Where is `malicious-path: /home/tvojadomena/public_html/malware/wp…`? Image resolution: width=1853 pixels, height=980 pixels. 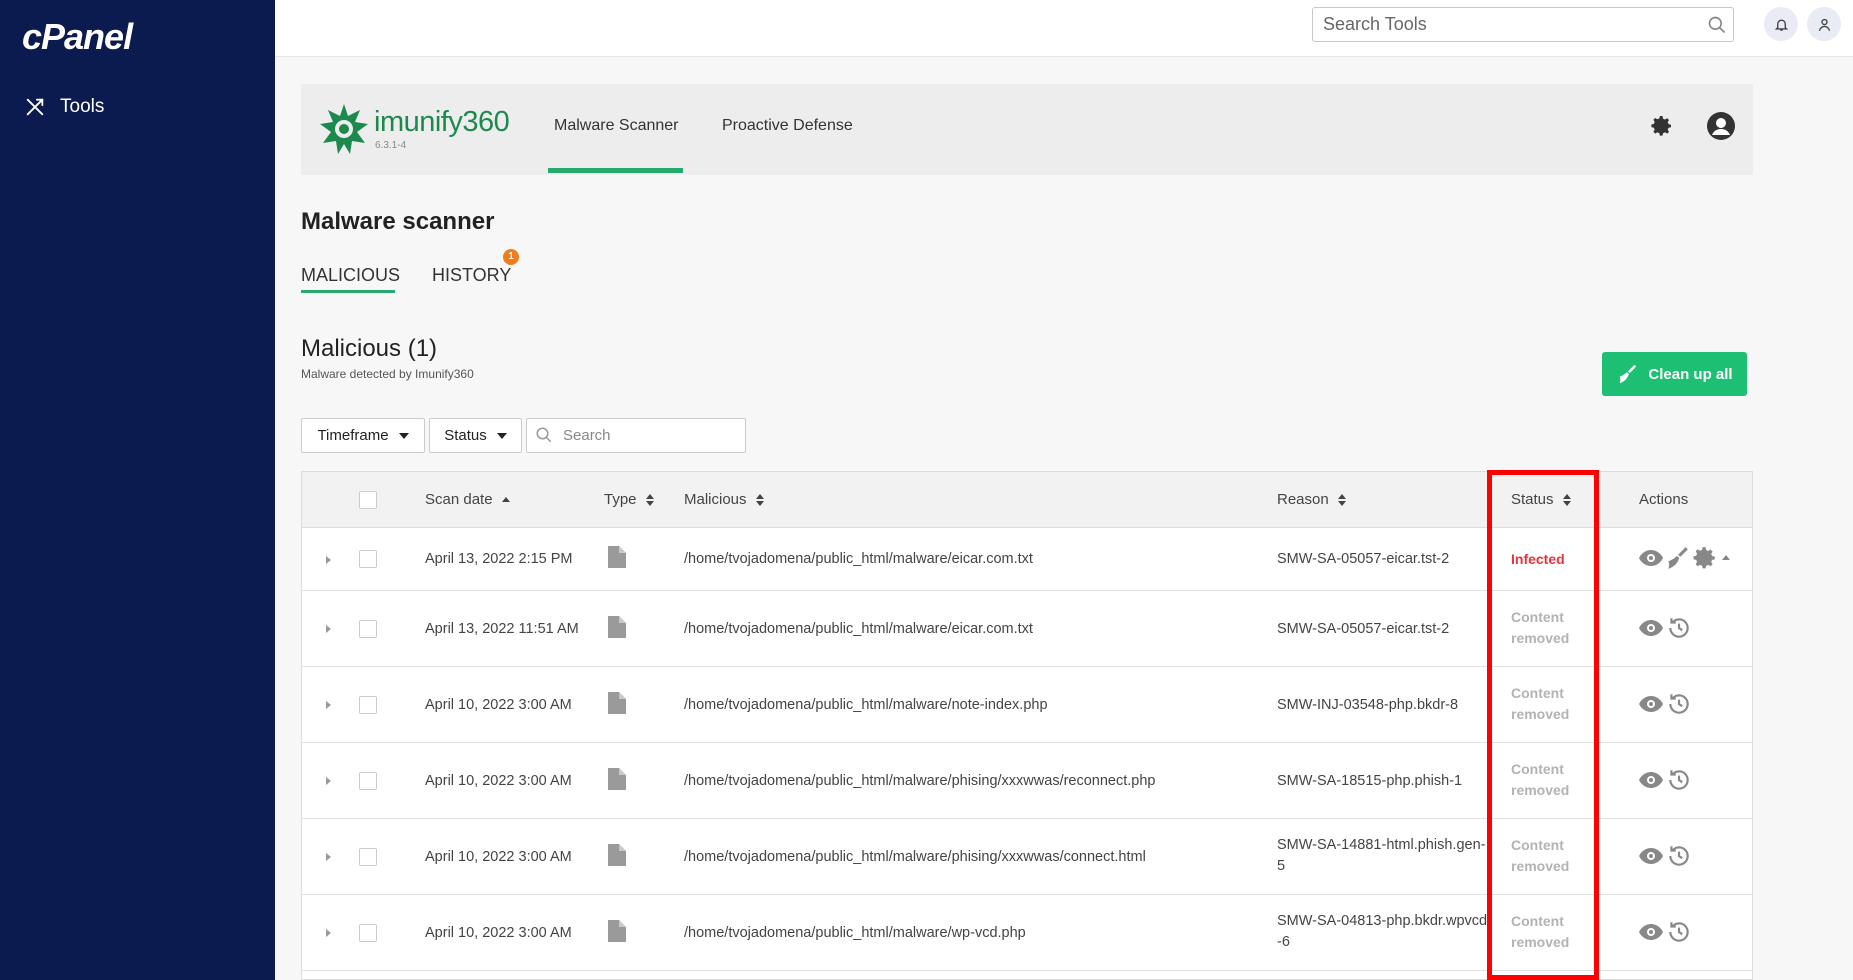
malicious-path: /home/tvojadomena/public_html/malware/wp… is located at coordinates (855, 933).